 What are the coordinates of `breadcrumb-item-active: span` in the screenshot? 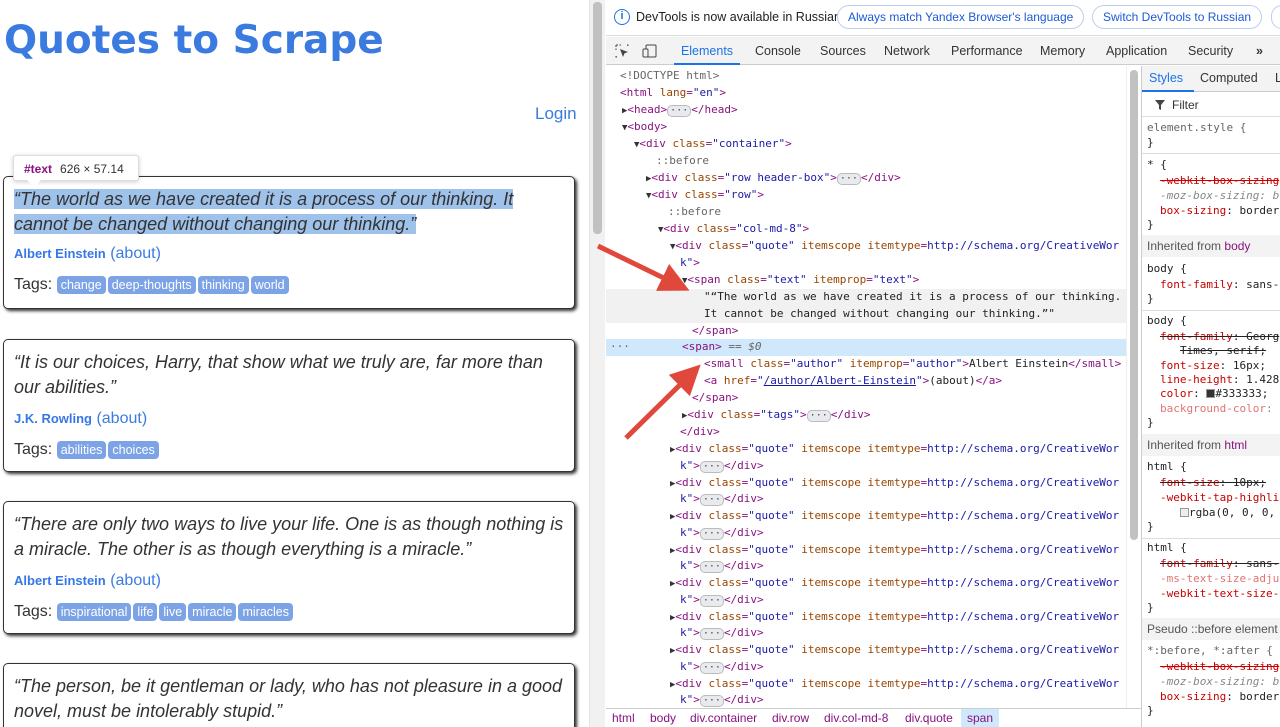 It's located at (980, 718).